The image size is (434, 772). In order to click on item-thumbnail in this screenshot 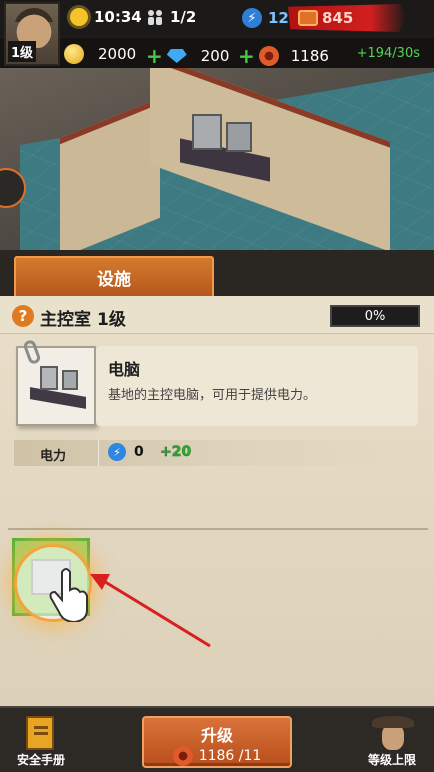, I will do `click(56, 382)`.